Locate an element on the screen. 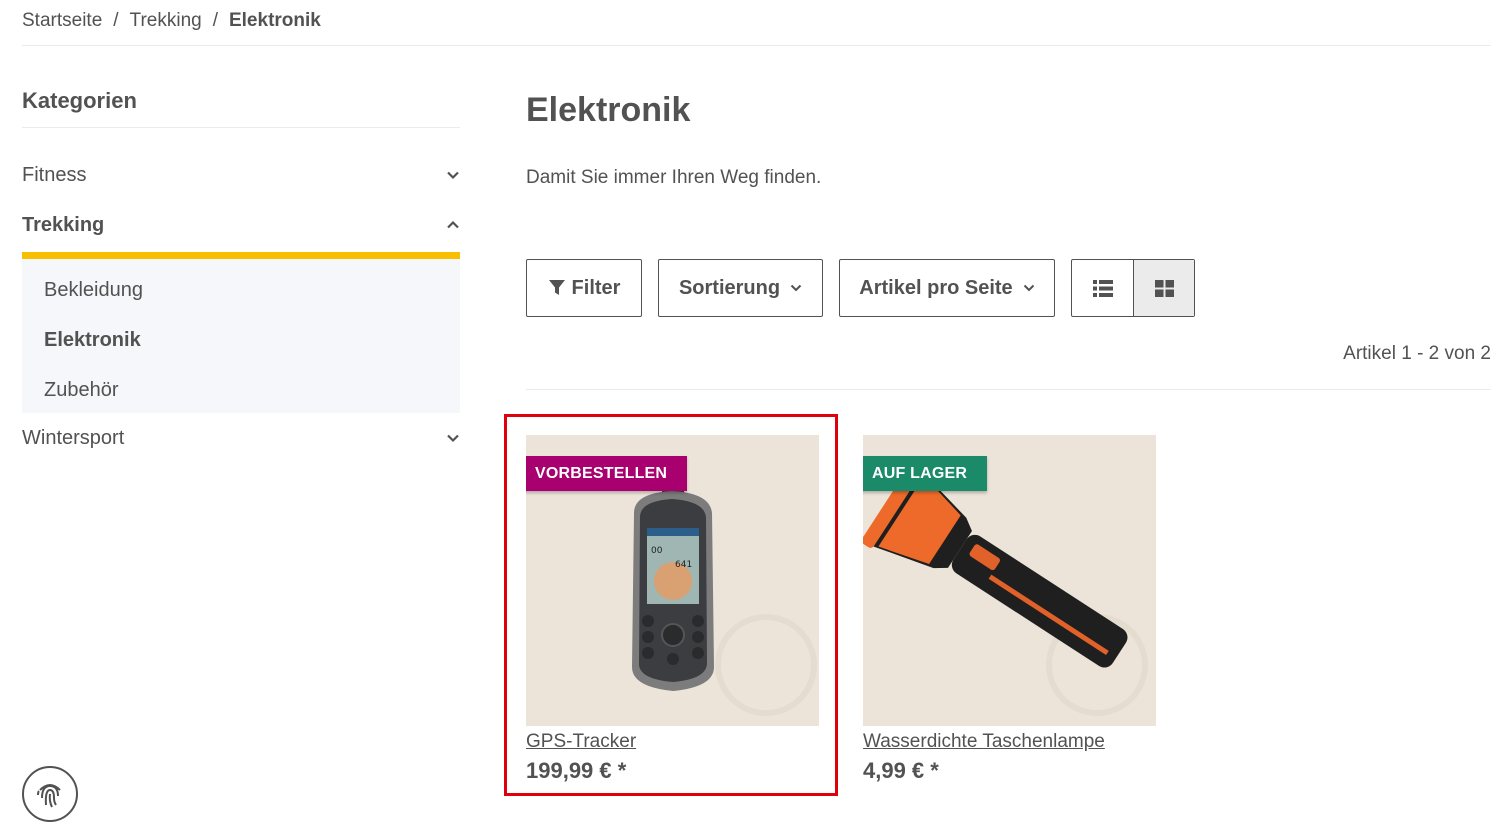 This screenshot has width=1506, height=832. preorder-badge: VORBESTELLEN is located at coordinates (607, 477).